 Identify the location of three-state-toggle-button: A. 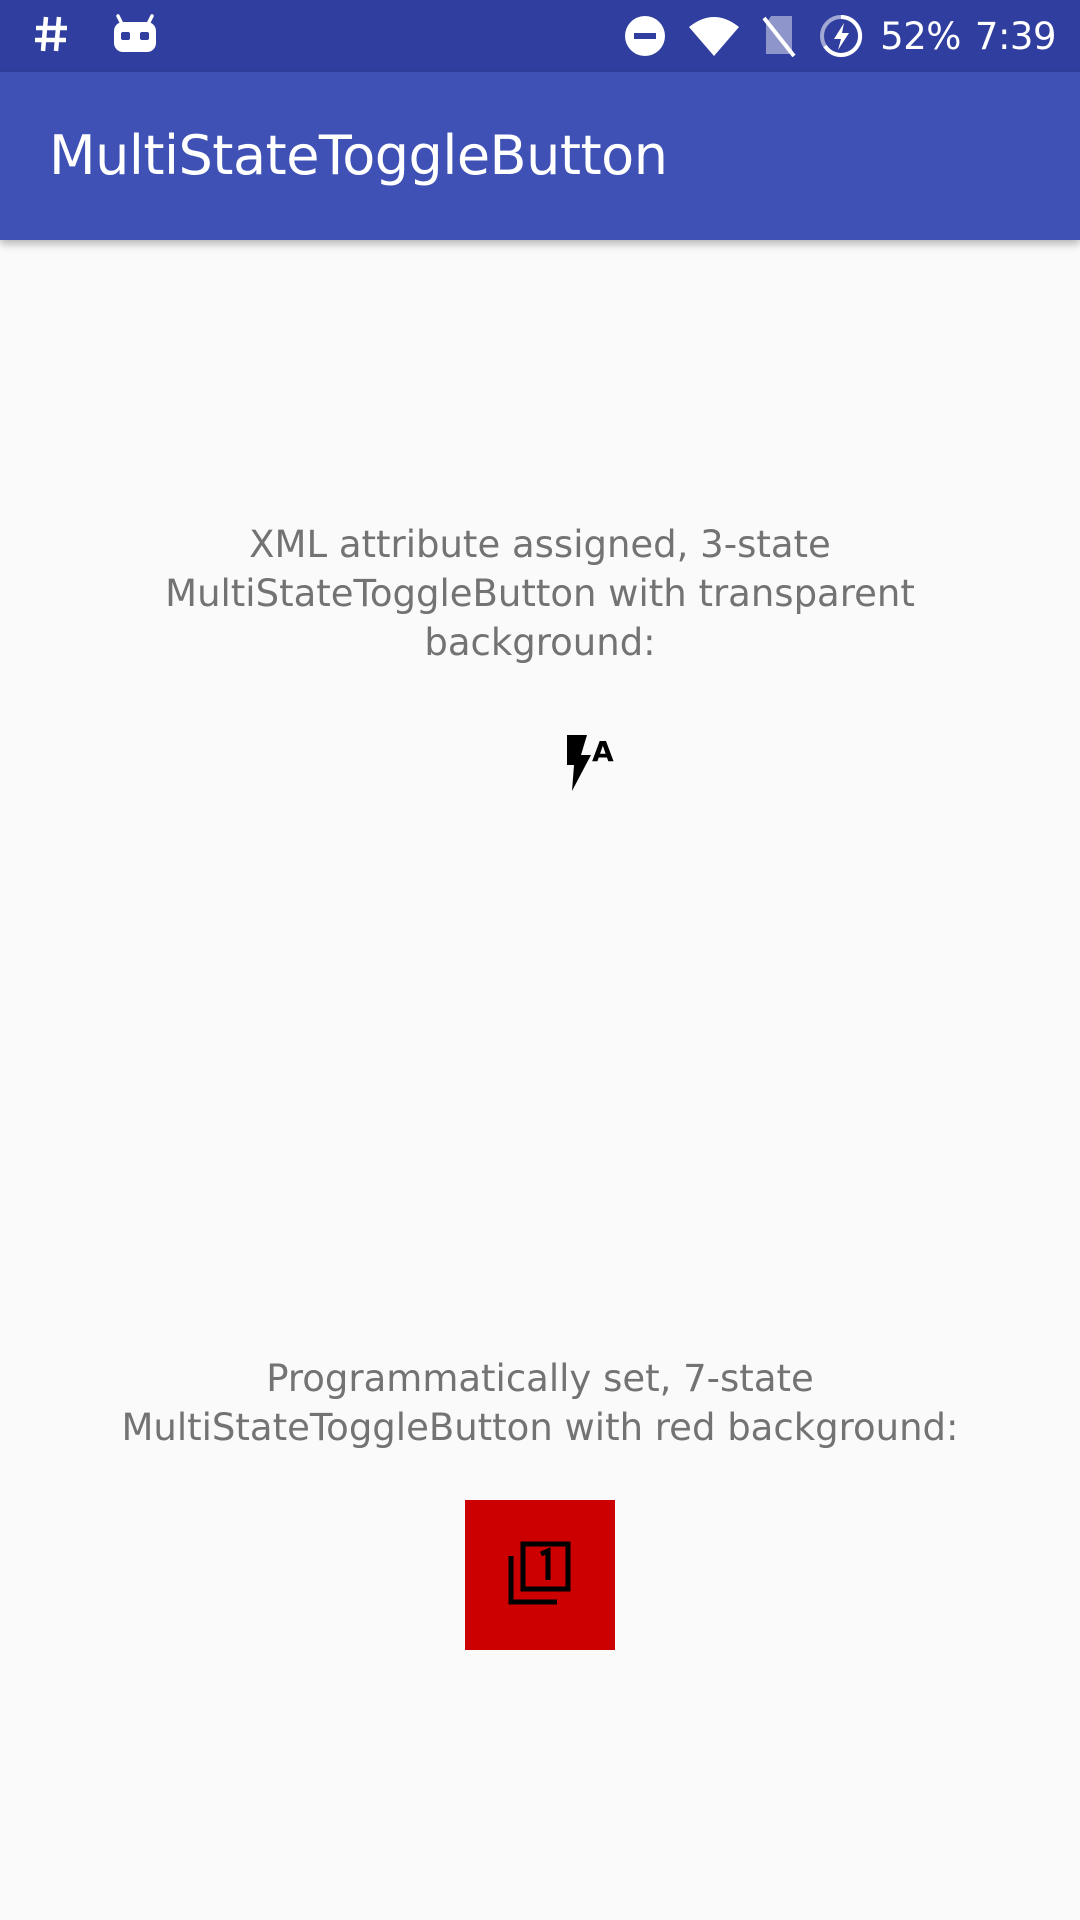
(585, 764).